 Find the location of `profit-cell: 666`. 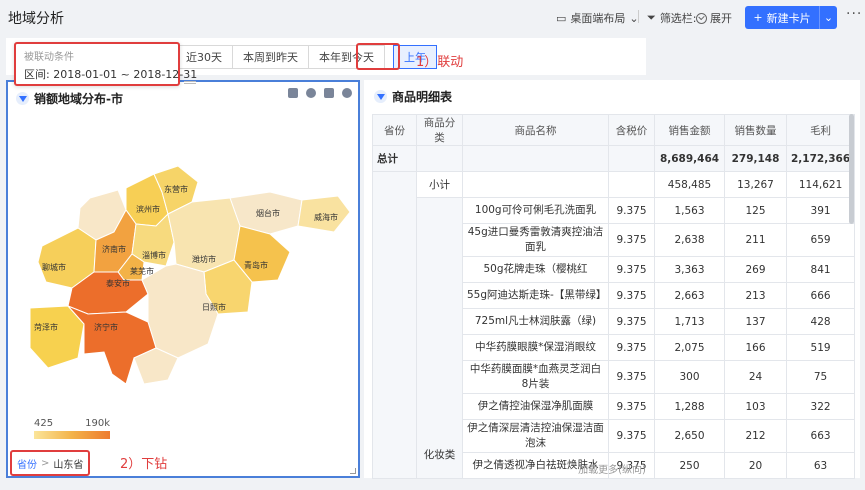

profit-cell: 666 is located at coordinates (820, 295).